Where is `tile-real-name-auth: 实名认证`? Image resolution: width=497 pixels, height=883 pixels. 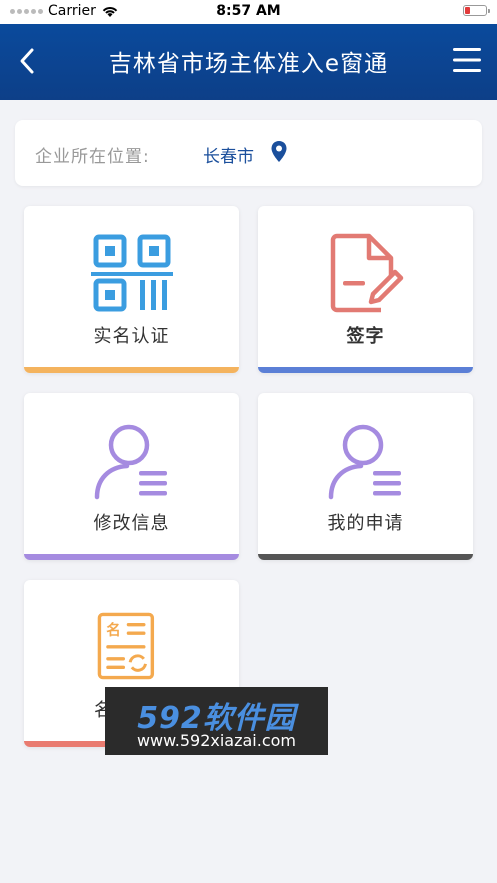 tile-real-name-auth: 实名认证 is located at coordinates (131, 289).